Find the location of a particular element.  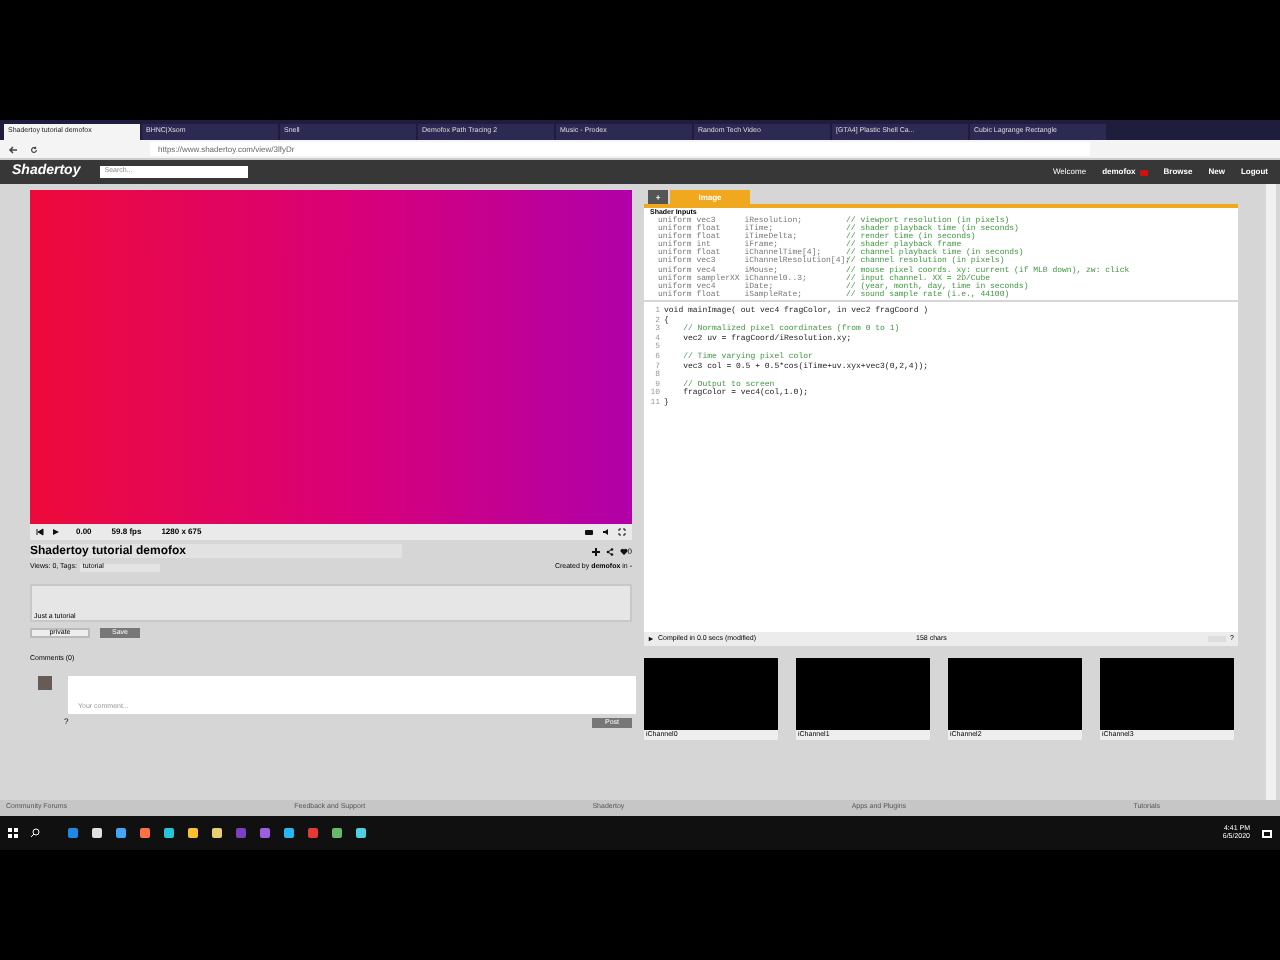

add-icon is located at coordinates (595, 551).